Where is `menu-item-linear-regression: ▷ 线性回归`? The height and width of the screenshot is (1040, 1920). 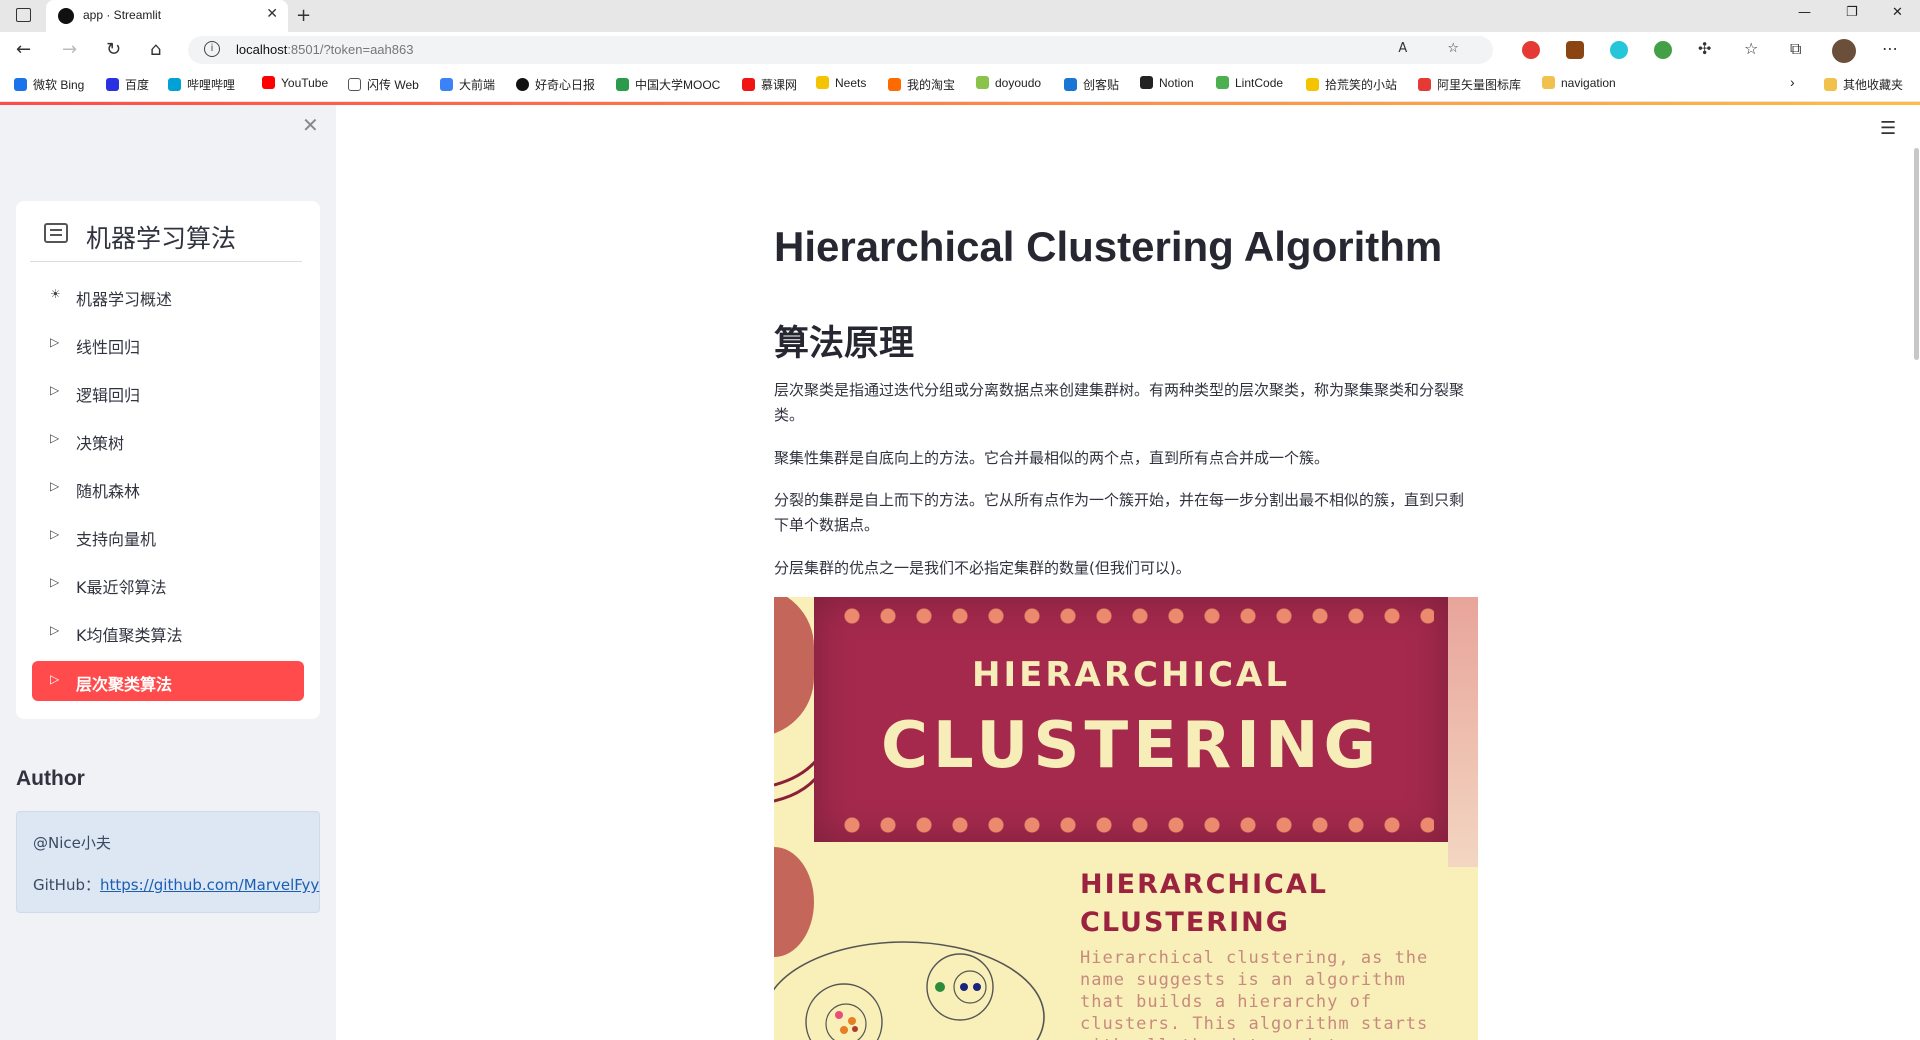 menu-item-linear-regression: ▷ 线性回归 is located at coordinates (168, 344).